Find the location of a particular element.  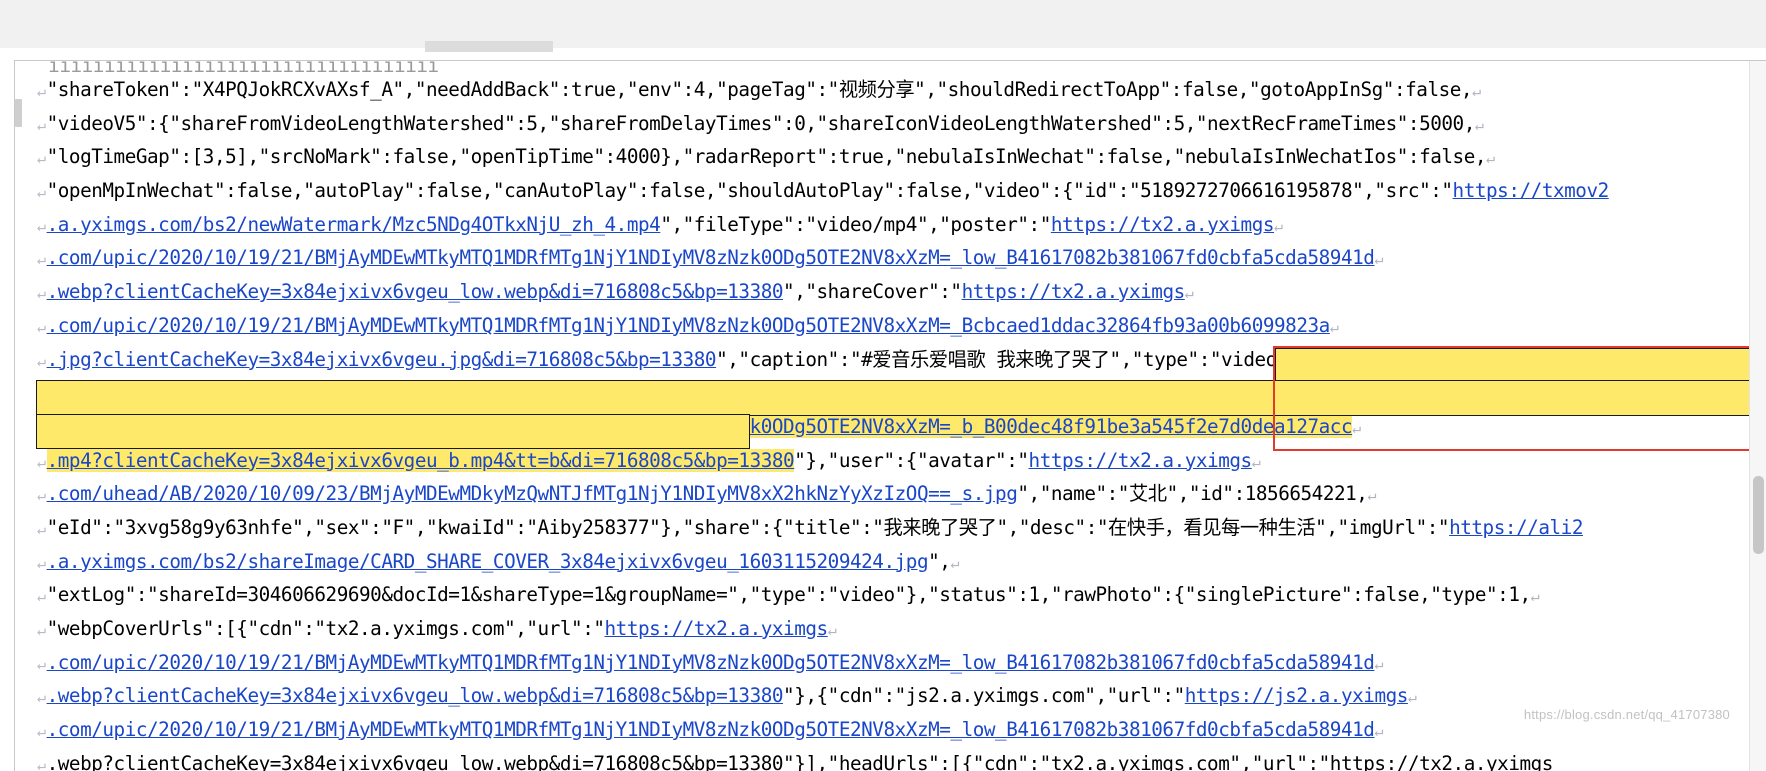

code-text: ","shareCover":" is located at coordinates (872, 292).